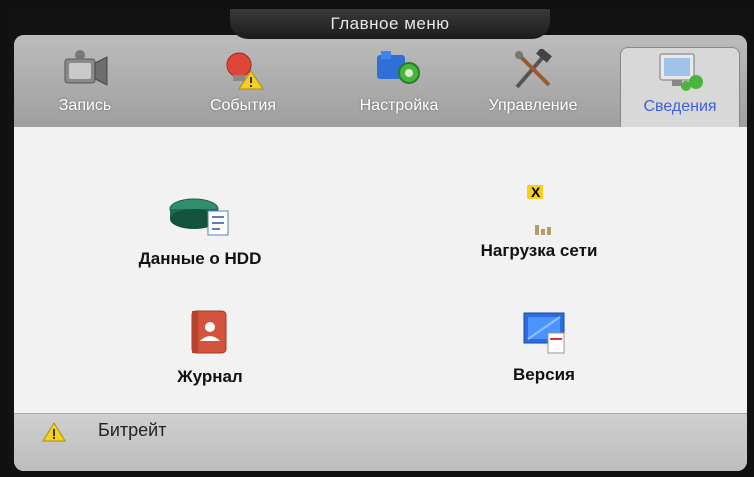 The image size is (754, 477). I want to click on network-load-label: Нагрузка сети, so click(539, 250).